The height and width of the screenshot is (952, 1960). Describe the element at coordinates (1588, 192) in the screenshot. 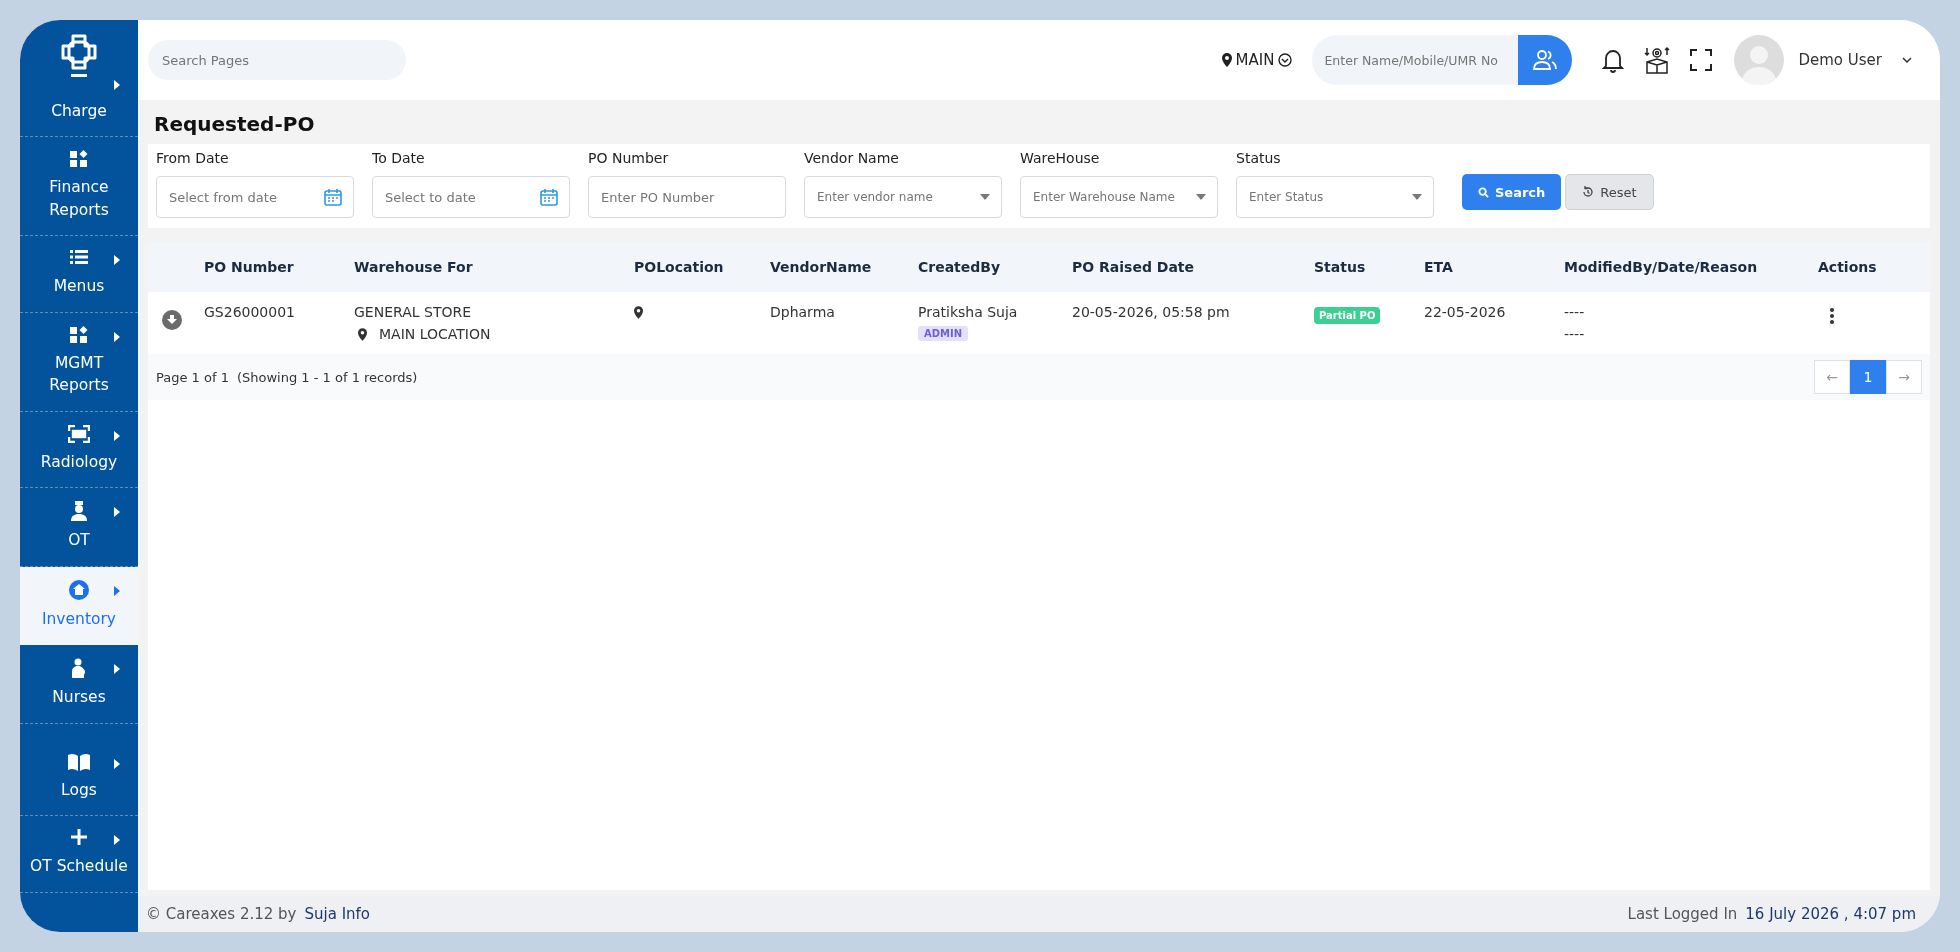

I see `reset-icon` at that location.